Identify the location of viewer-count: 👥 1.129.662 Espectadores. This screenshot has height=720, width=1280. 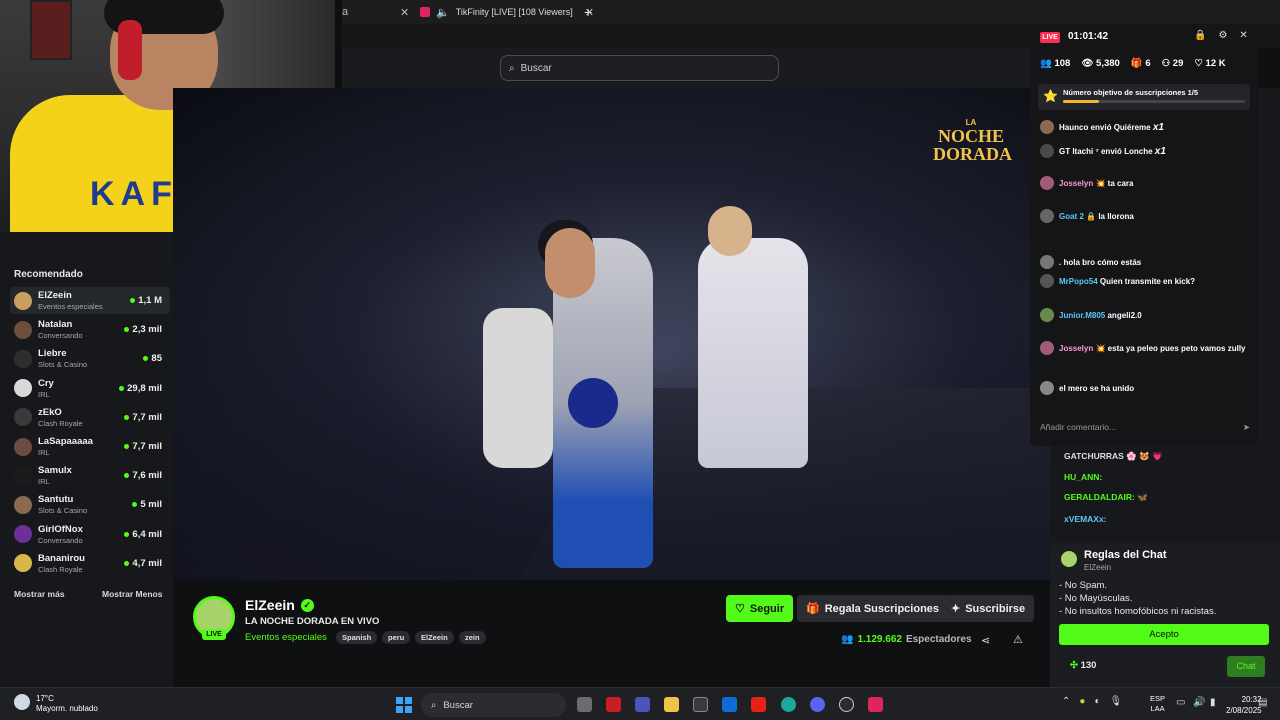
(906, 639).